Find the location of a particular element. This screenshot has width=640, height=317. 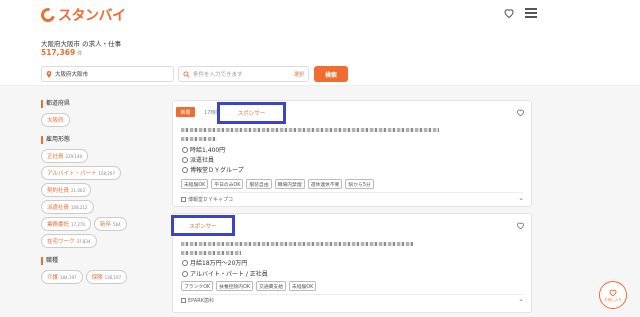

employment-type: アルバイト・パート / 正社員 is located at coordinates (225, 273).